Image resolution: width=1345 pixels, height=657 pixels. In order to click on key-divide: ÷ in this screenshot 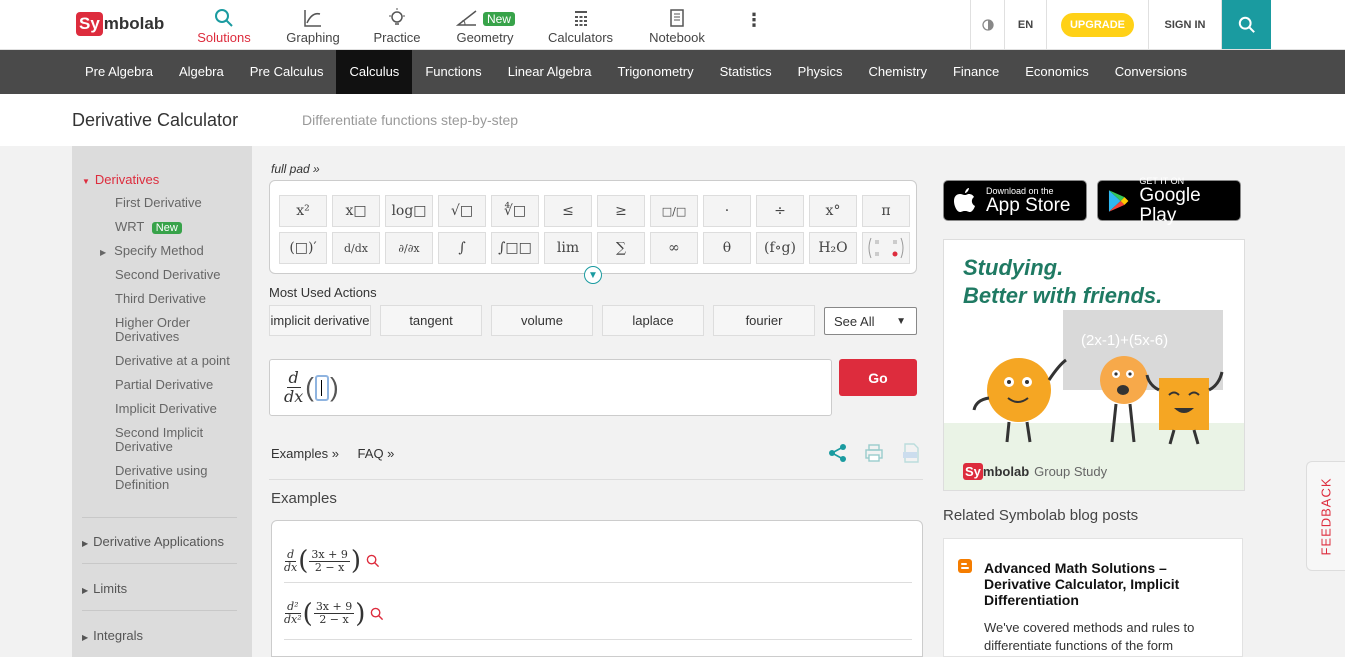, I will do `click(780, 211)`.